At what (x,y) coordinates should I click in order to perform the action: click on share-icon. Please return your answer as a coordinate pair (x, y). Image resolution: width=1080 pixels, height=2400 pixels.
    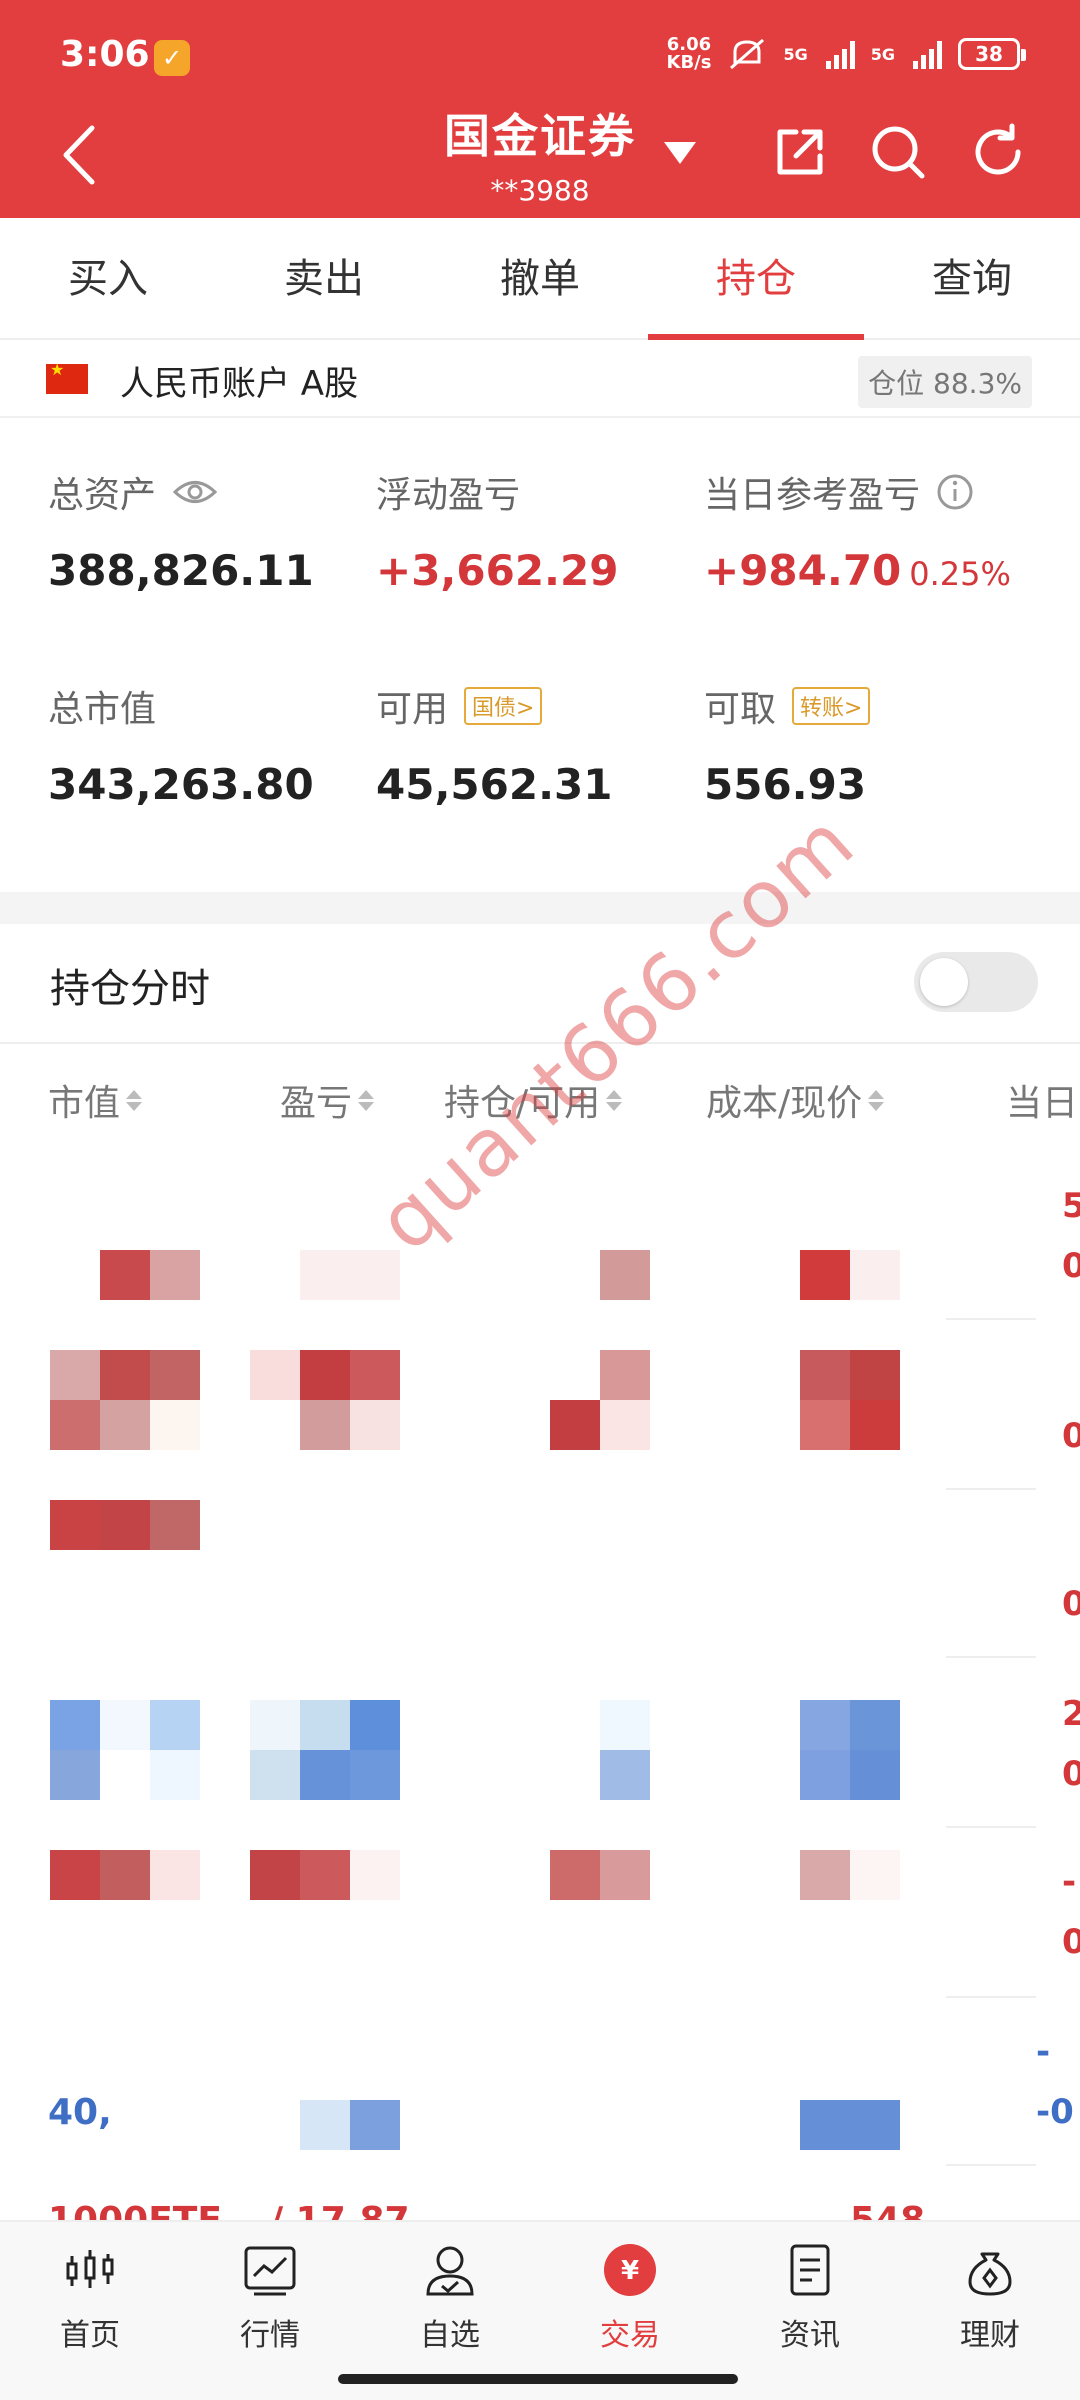
    Looking at the image, I should click on (800, 152).